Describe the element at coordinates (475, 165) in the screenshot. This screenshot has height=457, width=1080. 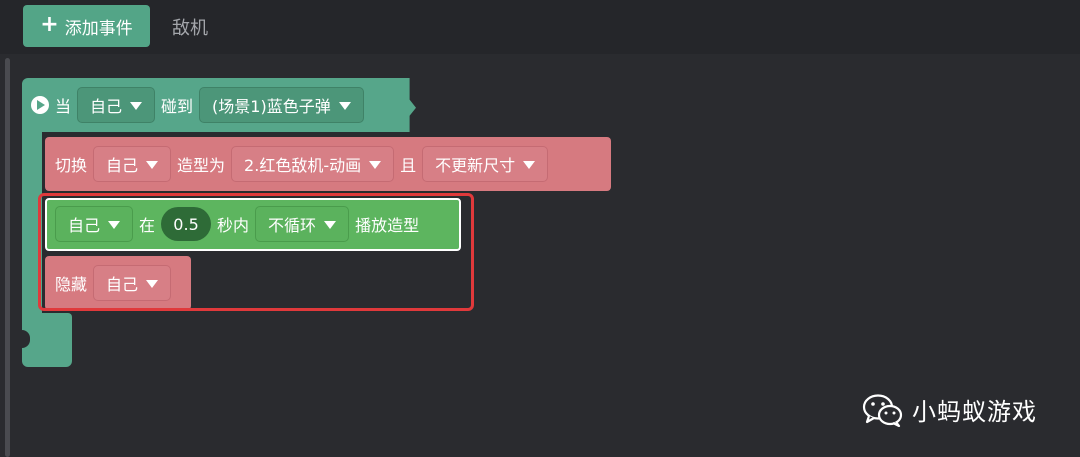
I see `resize-value: 不更新尺寸` at that location.